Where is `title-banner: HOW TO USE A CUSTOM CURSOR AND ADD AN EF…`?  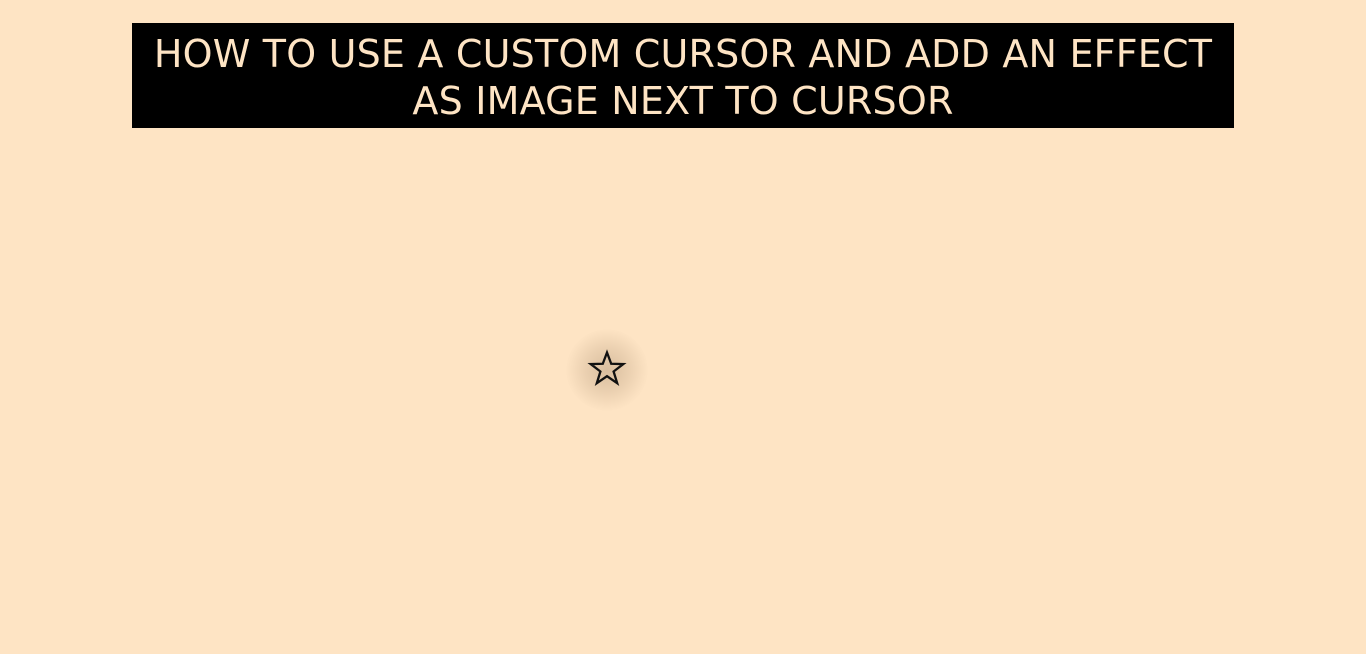 title-banner: HOW TO USE A CUSTOM CURSOR AND ADD AN EF… is located at coordinates (683, 75).